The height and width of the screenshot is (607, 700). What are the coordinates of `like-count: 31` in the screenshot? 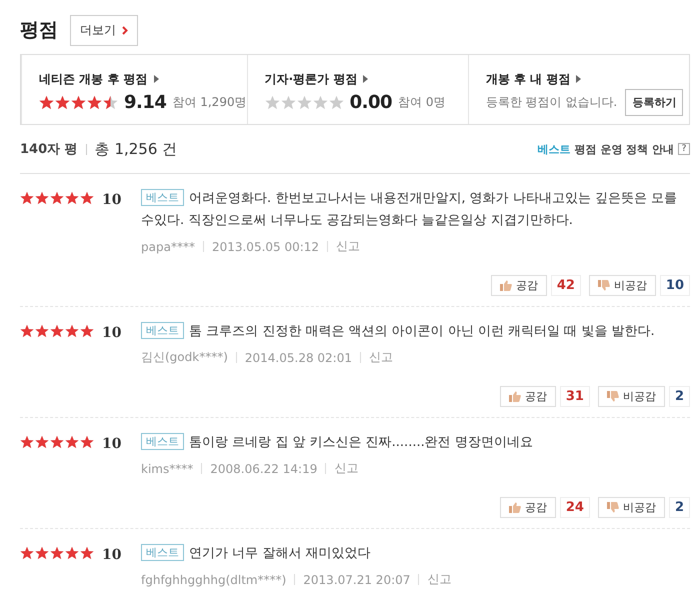 It's located at (575, 396).